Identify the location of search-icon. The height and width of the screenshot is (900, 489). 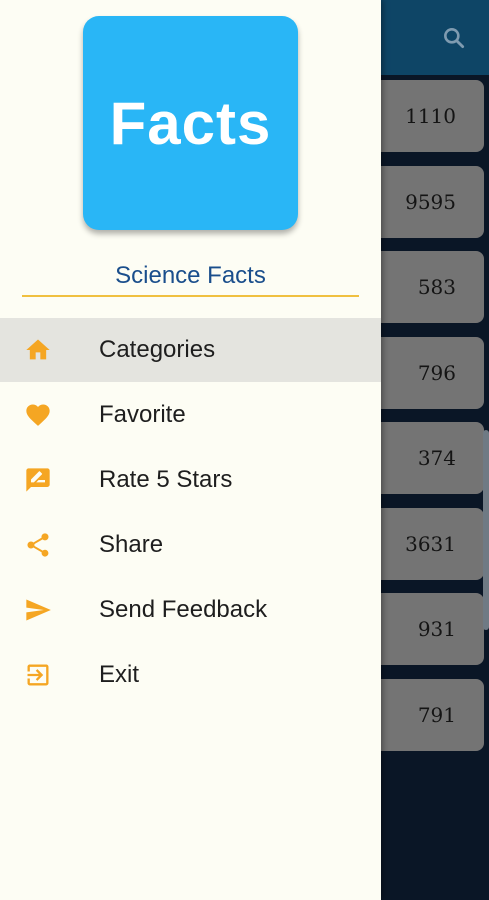
(454, 38).